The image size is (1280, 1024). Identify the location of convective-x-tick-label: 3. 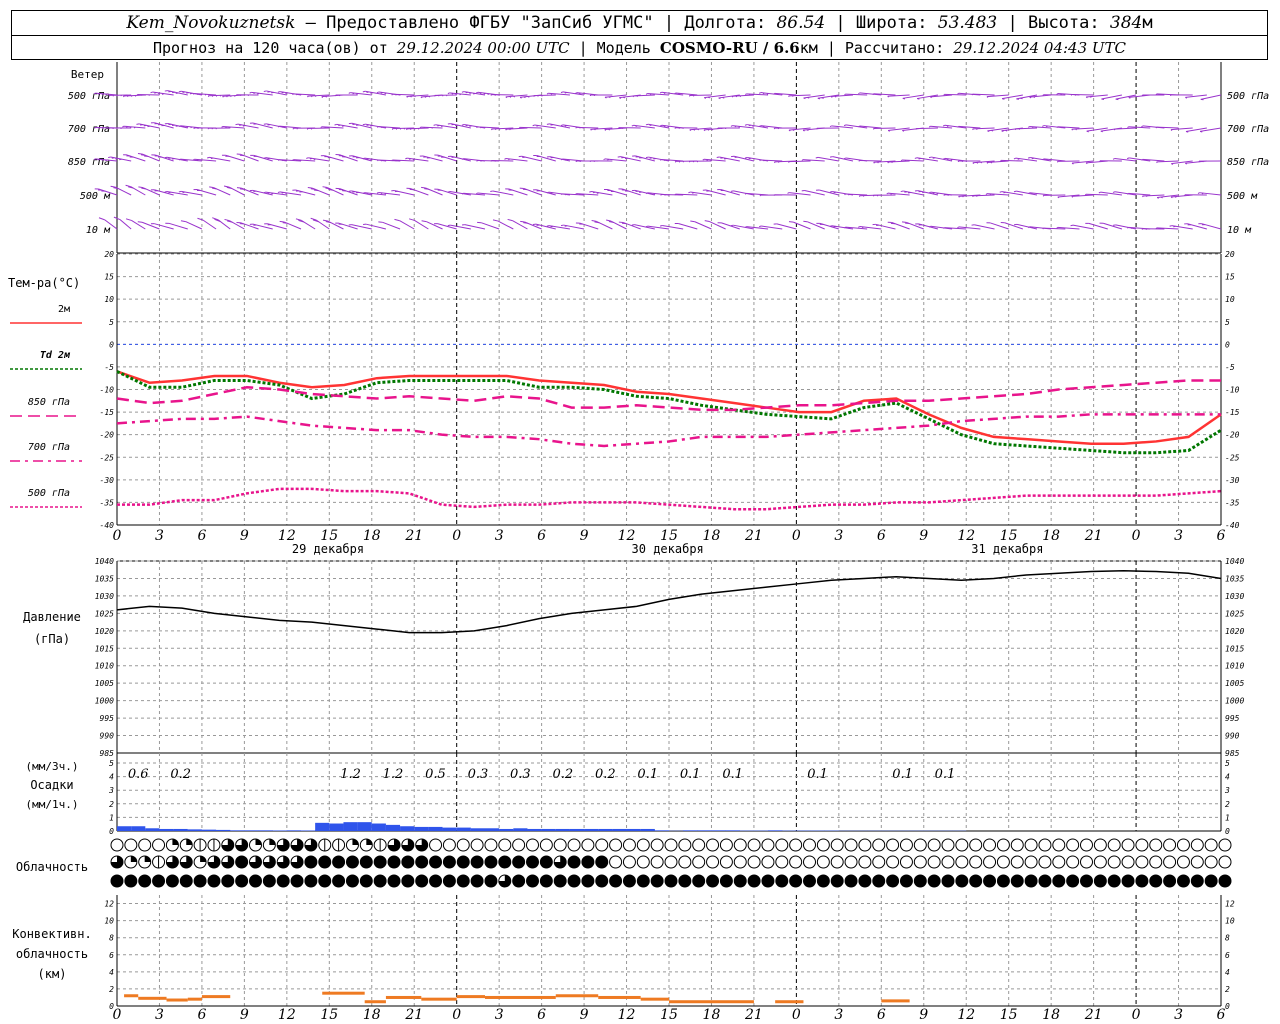
(159, 1015).